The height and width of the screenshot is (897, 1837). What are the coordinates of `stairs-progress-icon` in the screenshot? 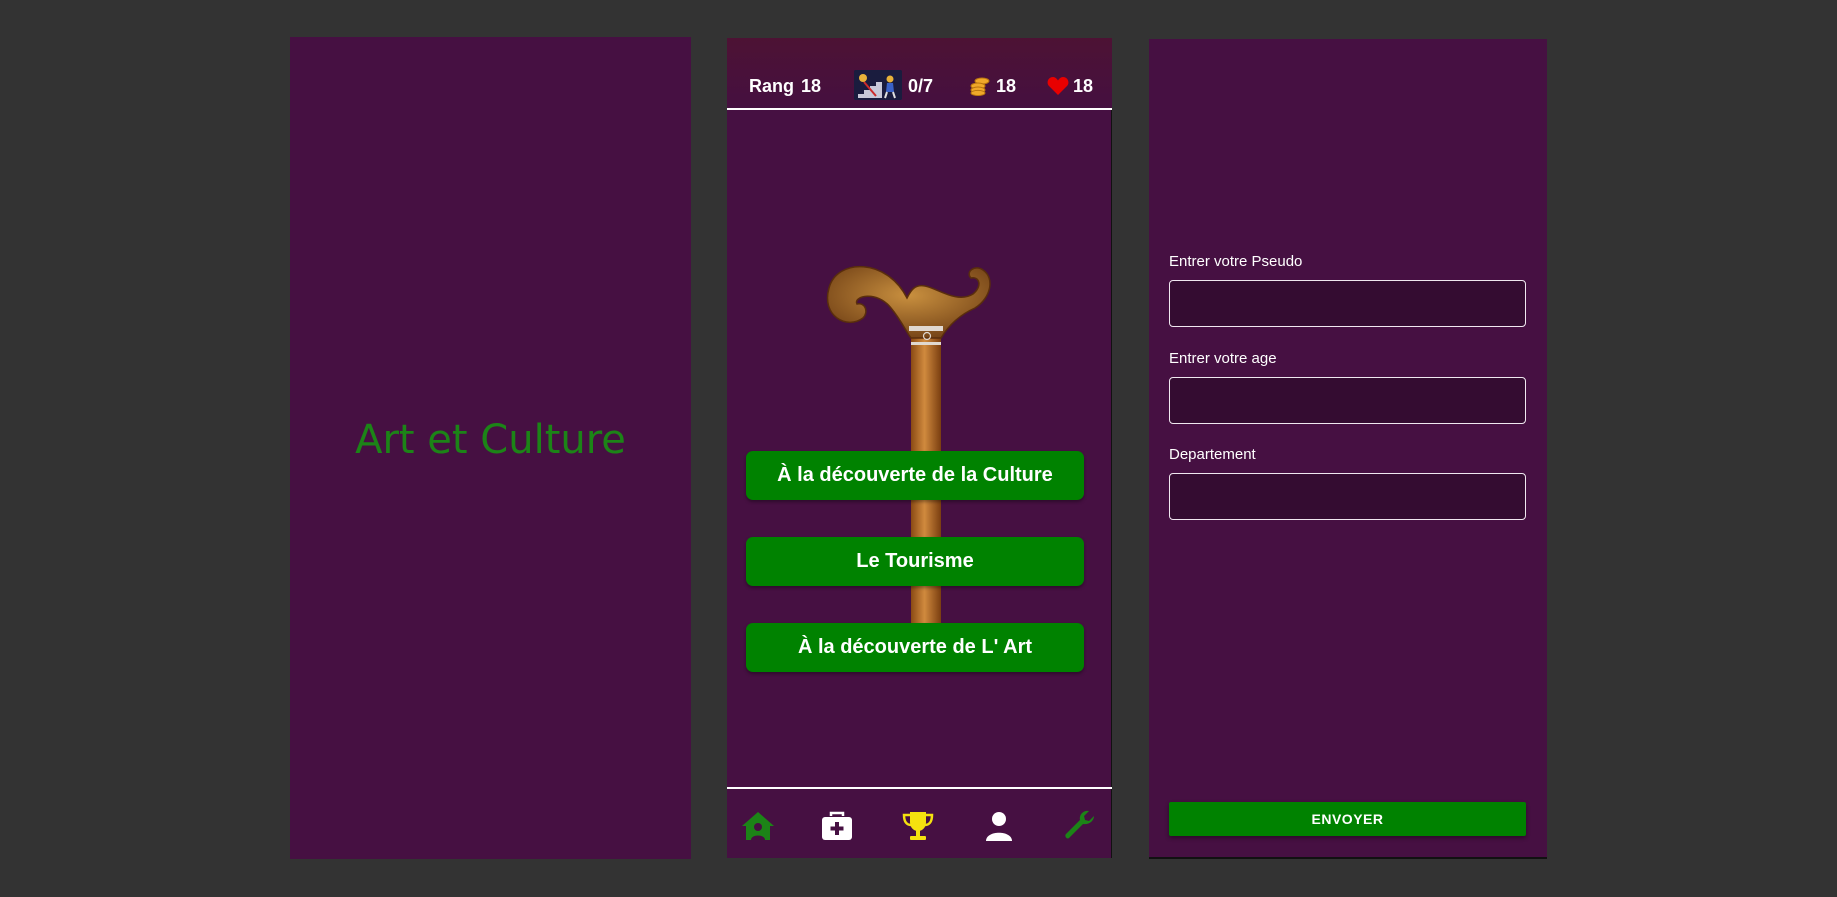 It's located at (878, 85).